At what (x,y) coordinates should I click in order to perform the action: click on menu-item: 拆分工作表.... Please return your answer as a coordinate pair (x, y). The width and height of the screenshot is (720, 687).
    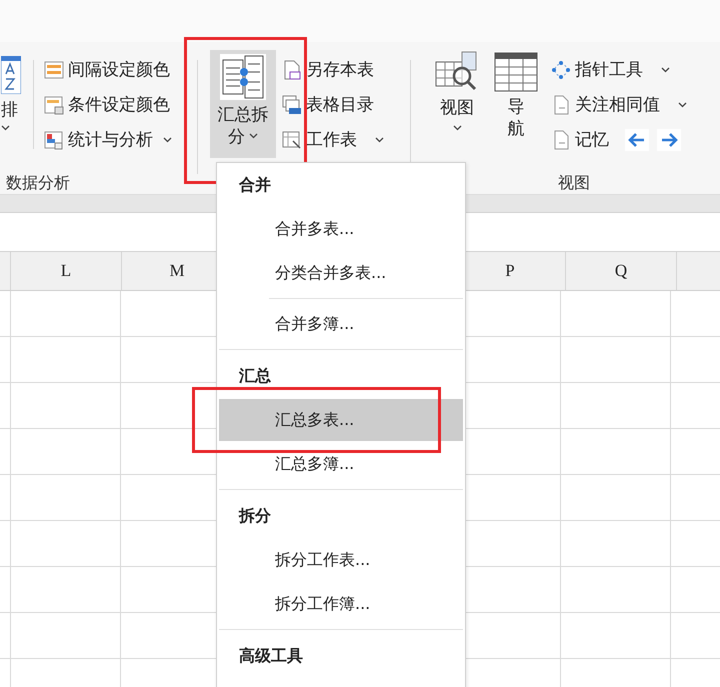
    Looking at the image, I should click on (341, 560).